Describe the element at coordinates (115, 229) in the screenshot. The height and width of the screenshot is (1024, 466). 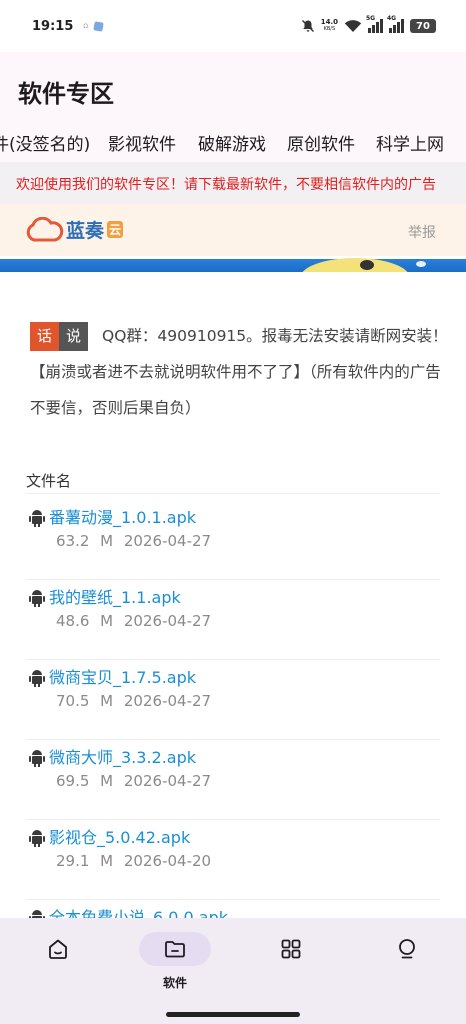
I see `logo-badge: 云` at that location.